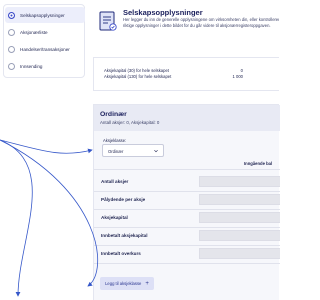 The image size is (320, 300). I want to click on row-label: Innbetalt overkurs, so click(121, 253).